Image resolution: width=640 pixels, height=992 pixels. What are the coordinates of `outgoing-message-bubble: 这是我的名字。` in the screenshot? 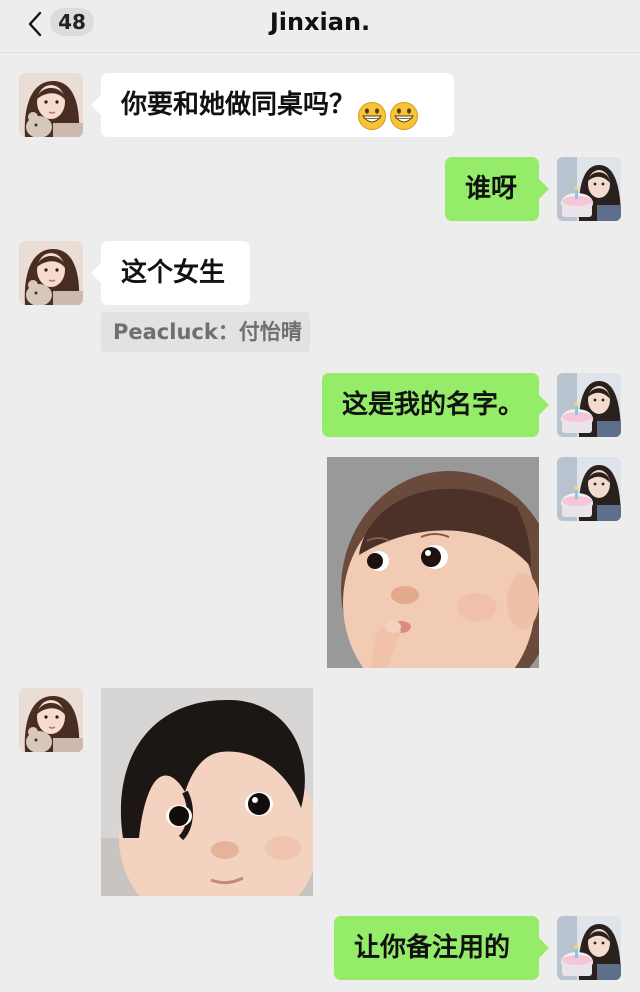 It's located at (435, 405).